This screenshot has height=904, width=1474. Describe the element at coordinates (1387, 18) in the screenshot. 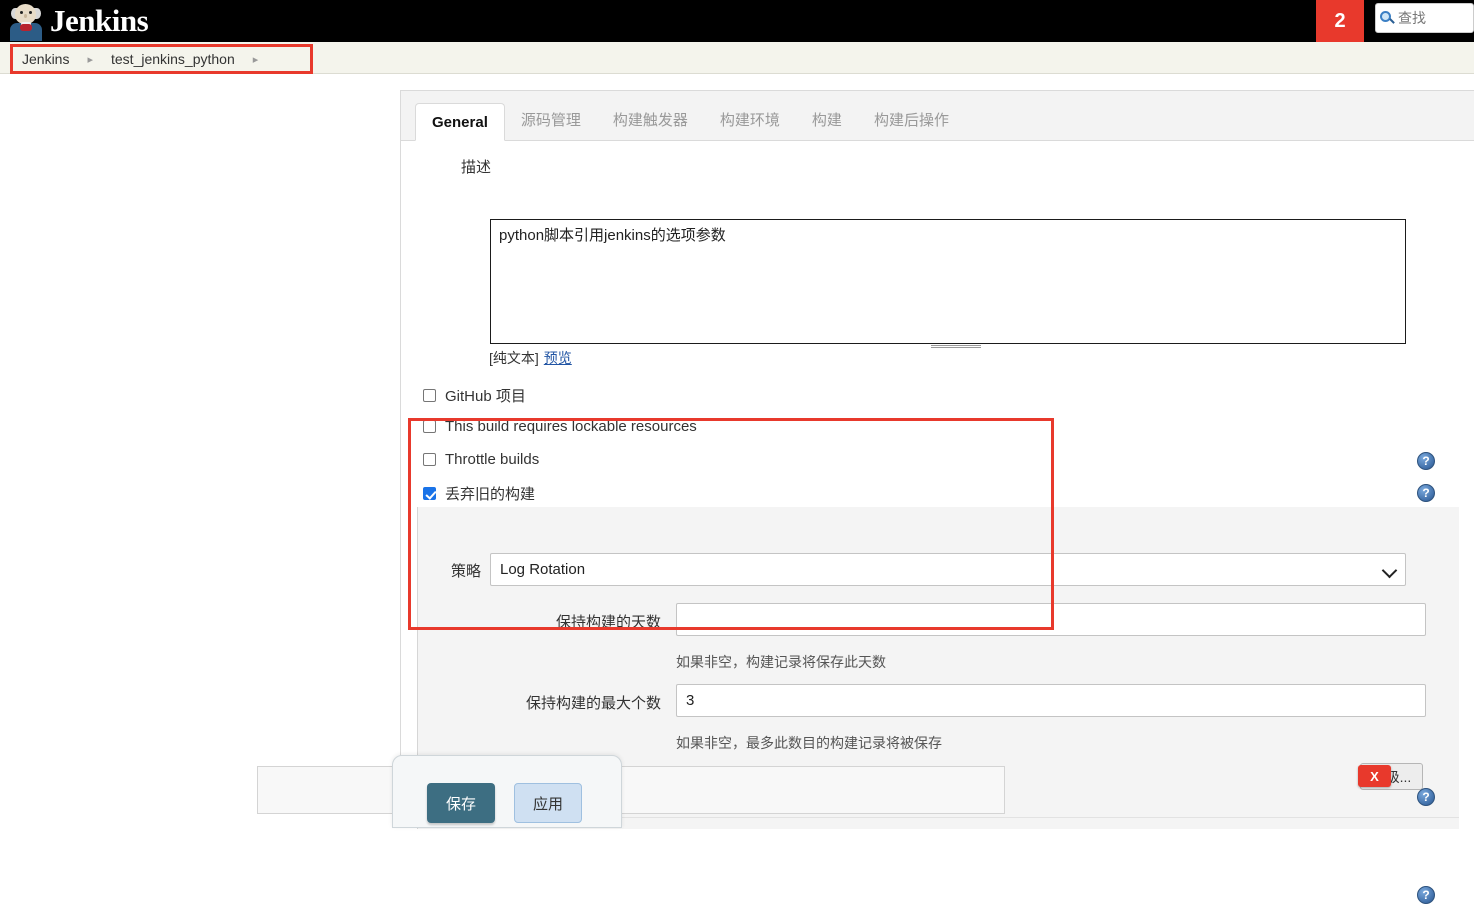

I see `search-icon` at that location.